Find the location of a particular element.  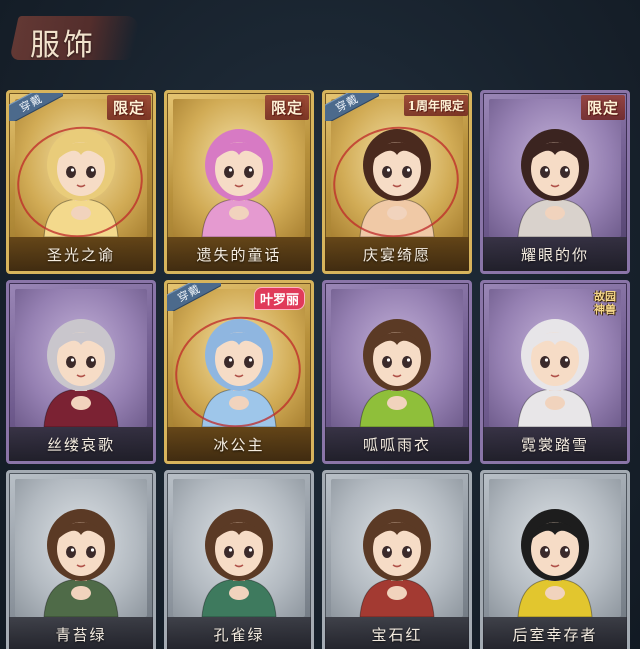

costume-name: 青苔绿 is located at coordinates (81, 634).